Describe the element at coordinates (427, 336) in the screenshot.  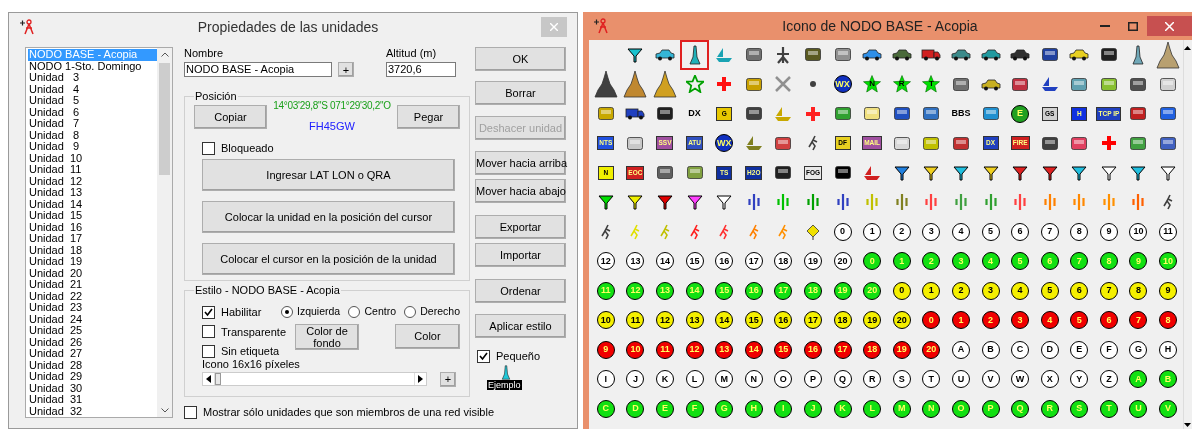
I see `color-button: Color` at that location.